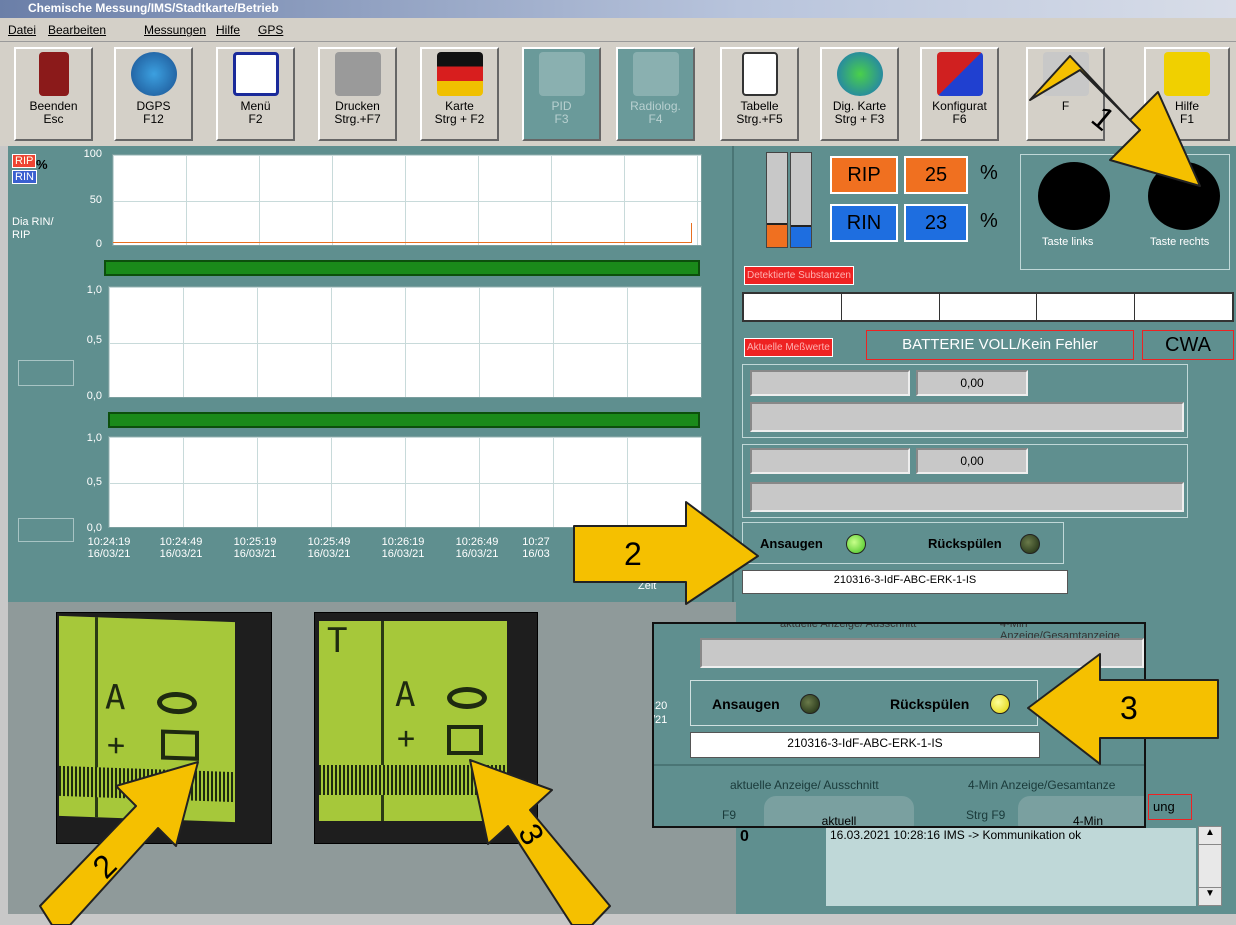 This screenshot has height=925, width=1236. What do you see at coordinates (1129, 708) in the screenshot?
I see `callout-label-3: 3` at bounding box center [1129, 708].